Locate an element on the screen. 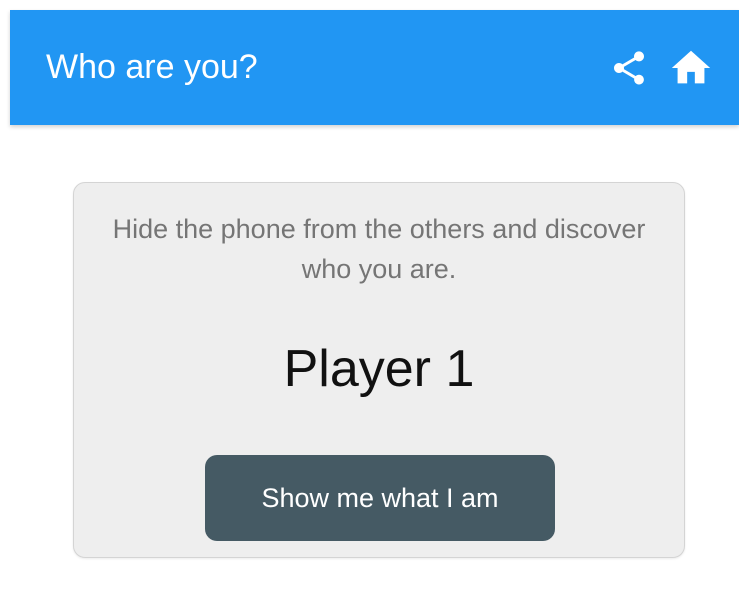 The width and height of the screenshot is (739, 605). home-button is located at coordinates (691, 68).